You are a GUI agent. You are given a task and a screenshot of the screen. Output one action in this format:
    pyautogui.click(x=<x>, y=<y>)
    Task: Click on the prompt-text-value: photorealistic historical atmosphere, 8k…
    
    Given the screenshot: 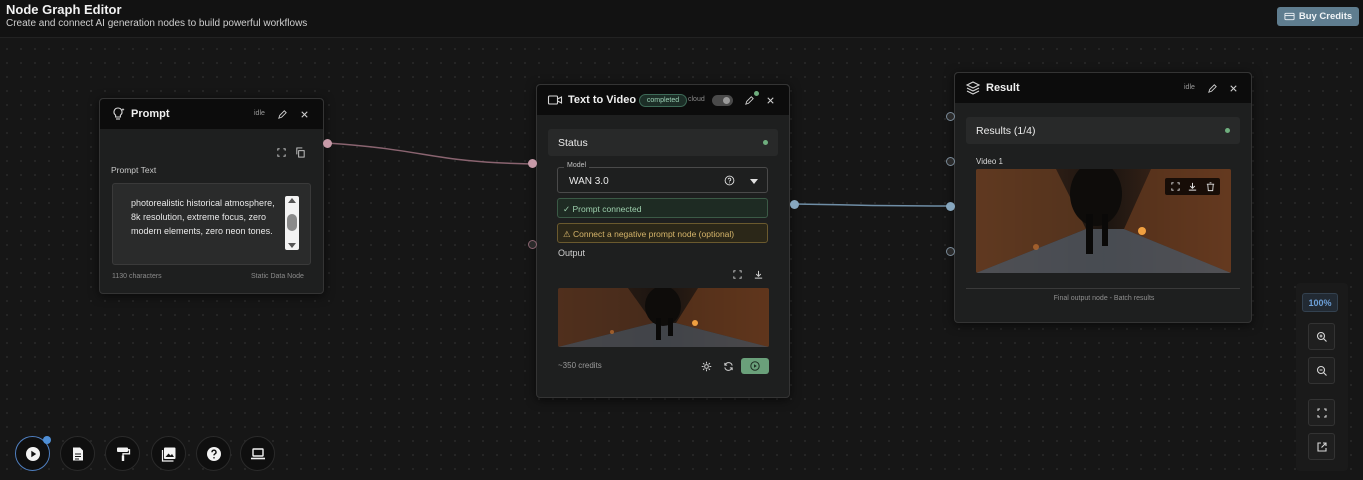 What is the action you would take?
    pyautogui.click(x=206, y=217)
    